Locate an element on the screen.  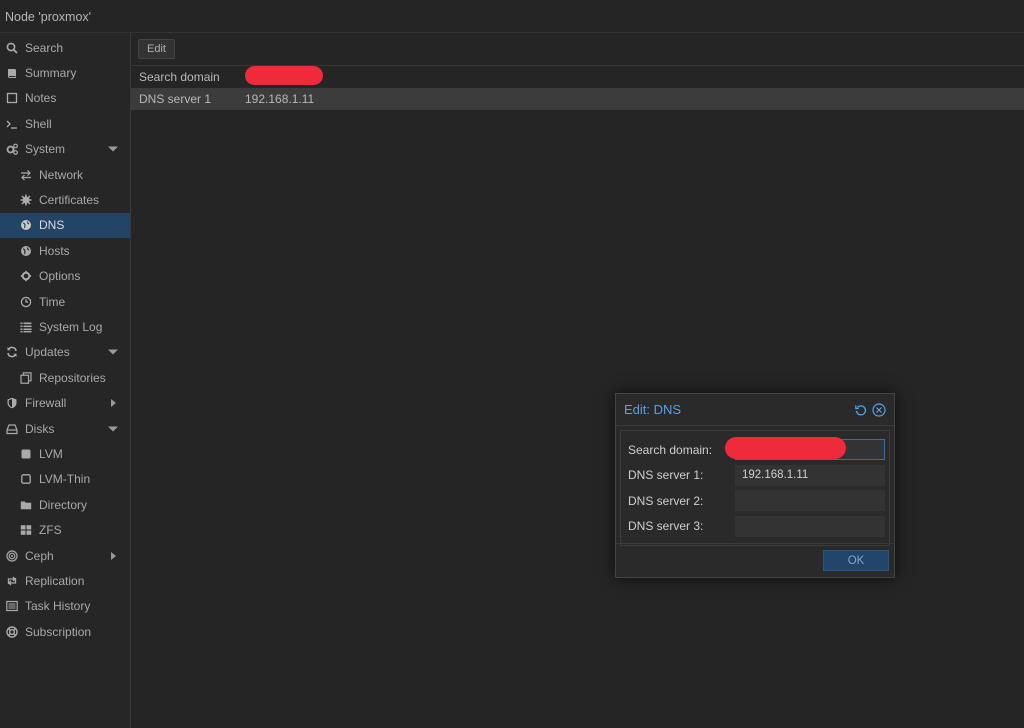
sidebar-item-network: Network is located at coordinates (65, 174).